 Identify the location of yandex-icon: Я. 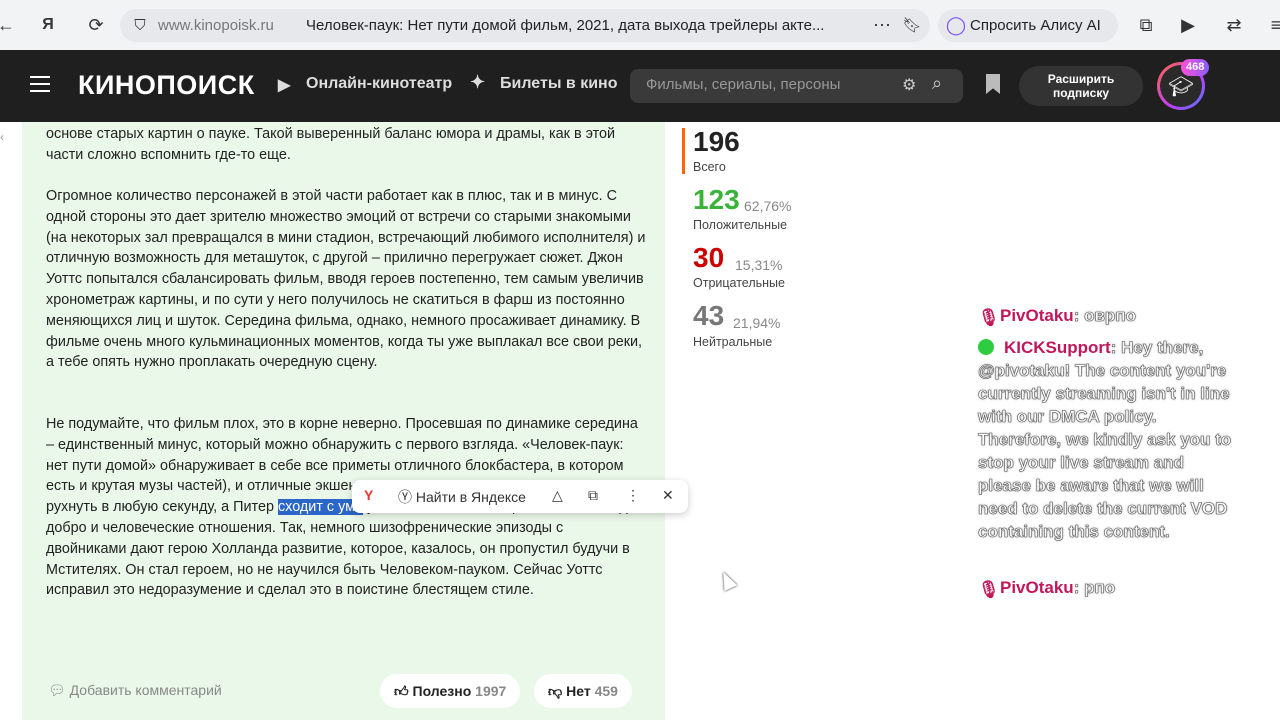
(48, 25).